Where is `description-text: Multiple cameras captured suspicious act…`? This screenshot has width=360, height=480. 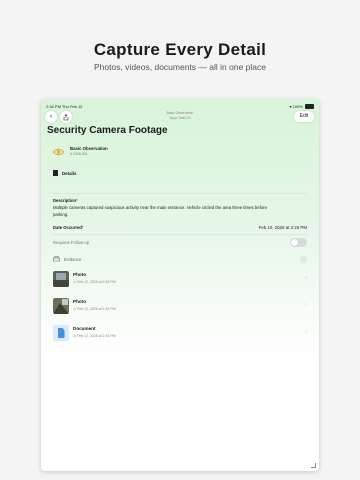
description-text: Multiple cameras captured suspicious act… is located at coordinates (160, 211).